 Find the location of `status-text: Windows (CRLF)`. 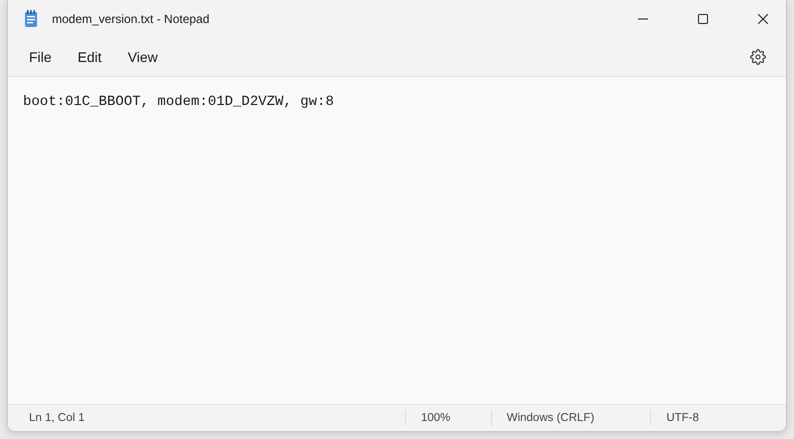

status-text: Windows (CRLF) is located at coordinates (570, 418).